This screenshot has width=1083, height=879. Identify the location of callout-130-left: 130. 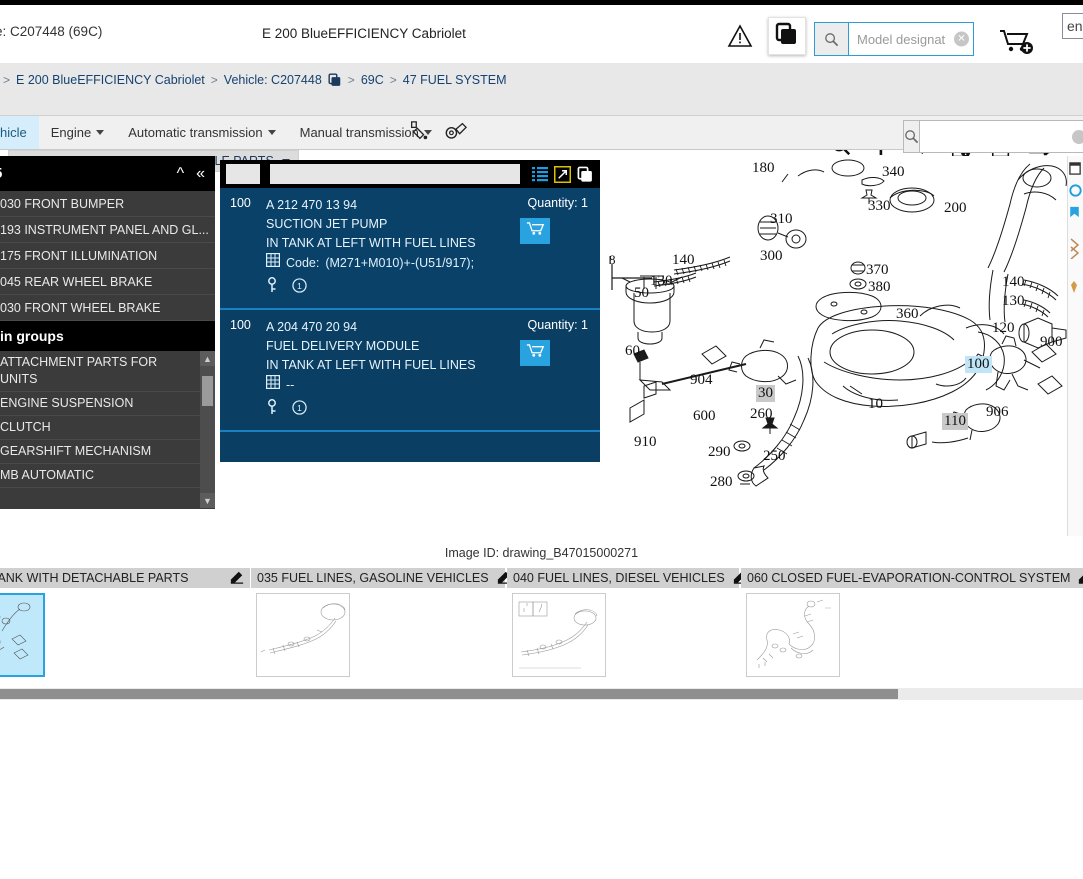
(661, 281).